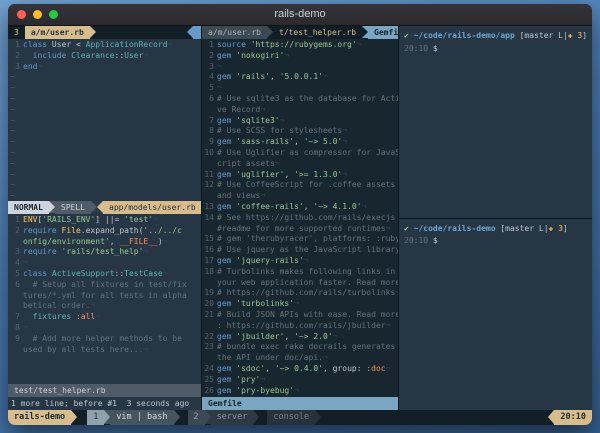 The image size is (600, 433). I want to click on vim-tabline-left: 3 a/m/user.rb, so click(104, 32).